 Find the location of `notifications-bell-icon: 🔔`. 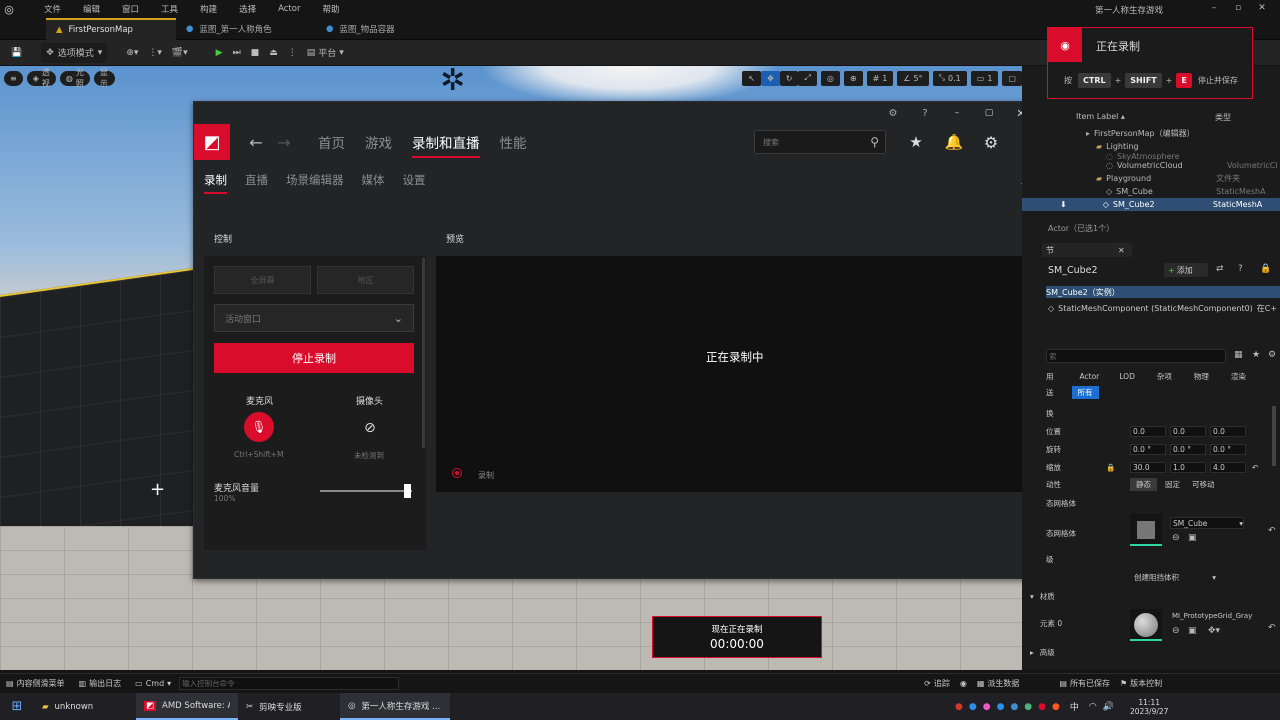

notifications-bell-icon: 🔔 is located at coordinates (954, 142).